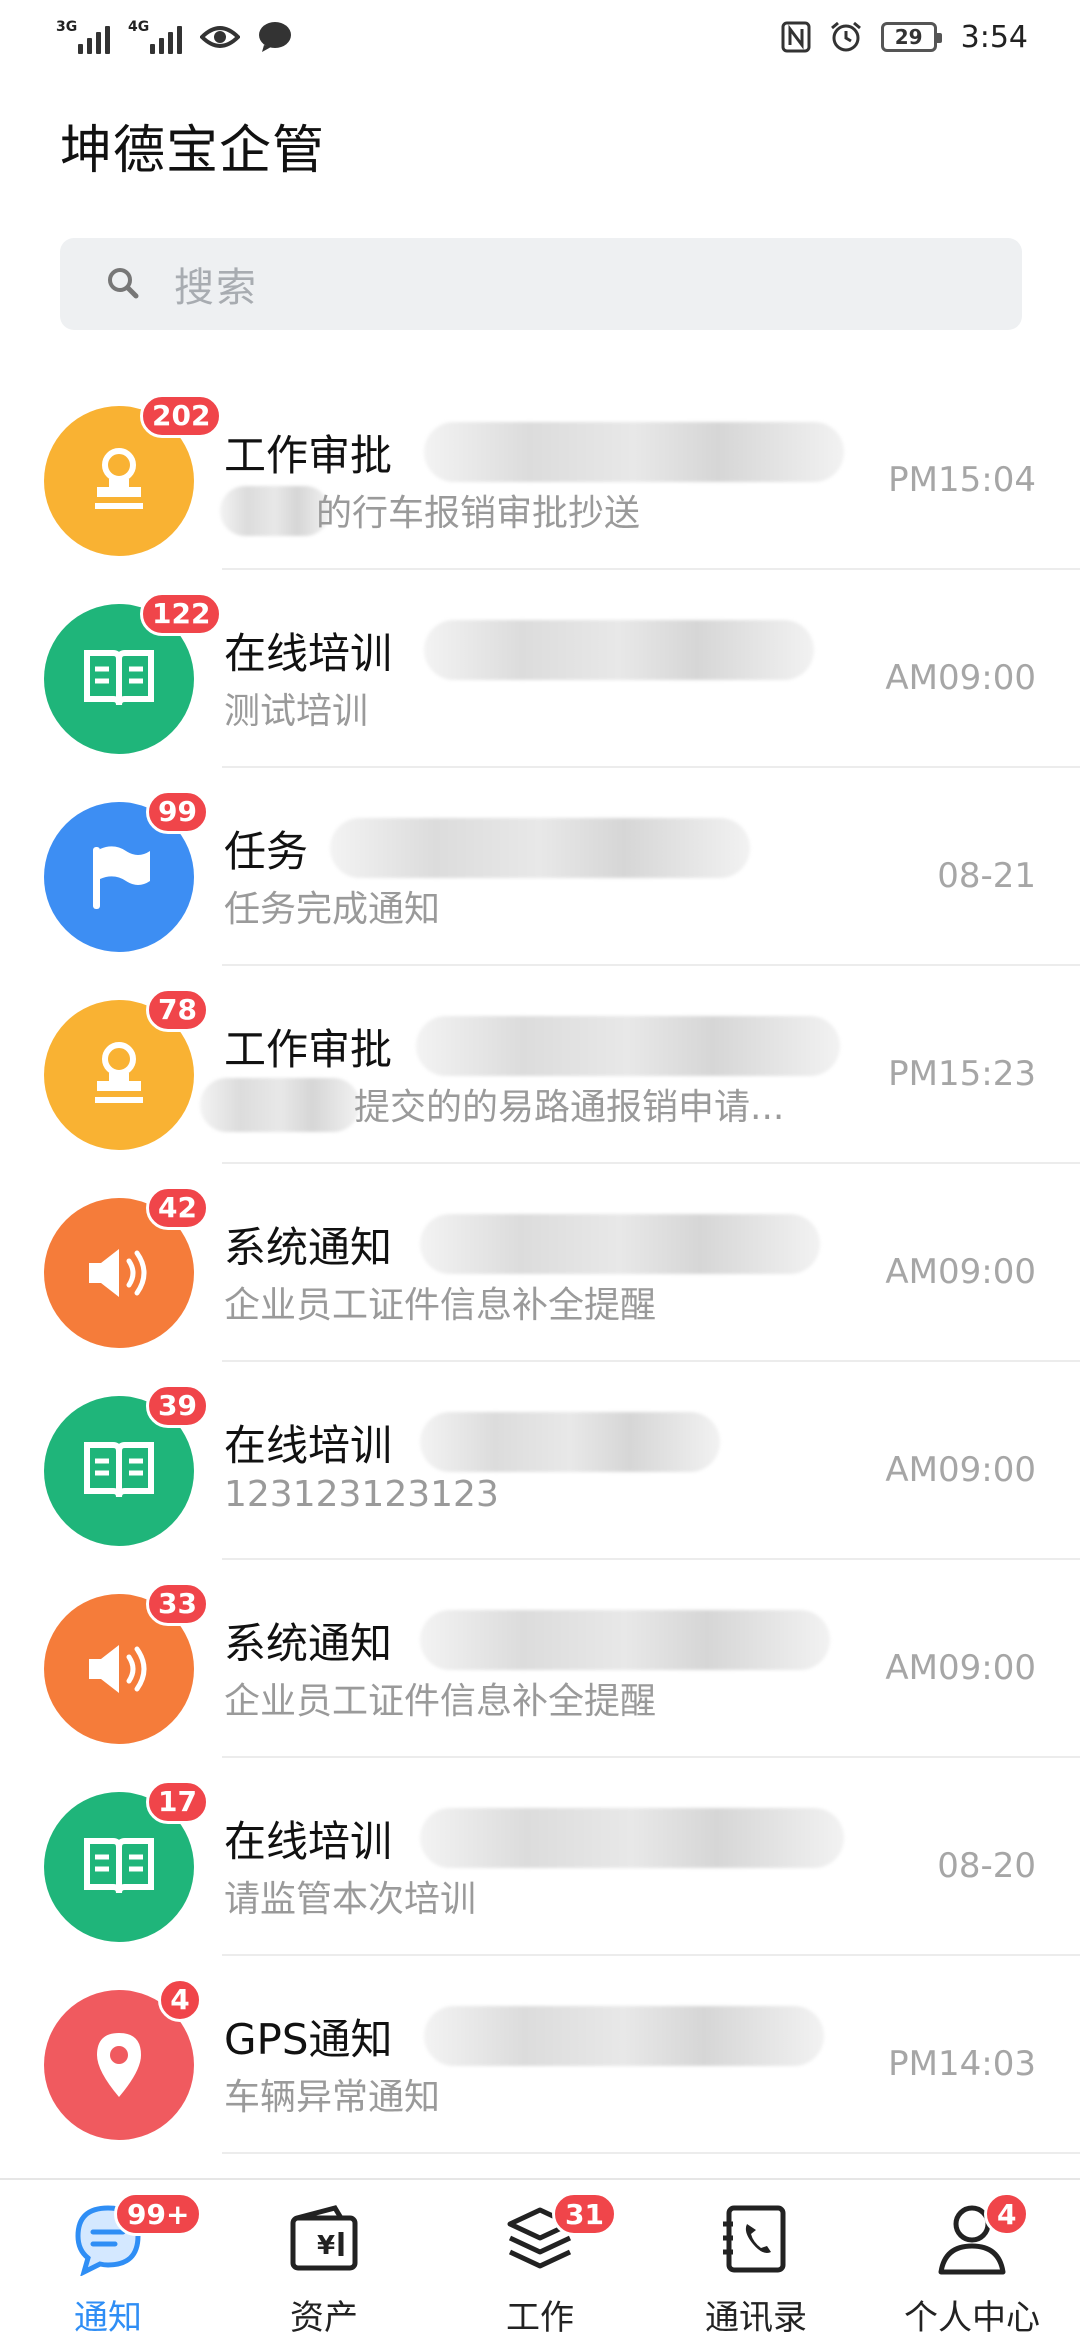 This screenshot has width=1080, height=2340. Describe the element at coordinates (275, 37) in the screenshot. I see `message-bubble-icon` at that location.